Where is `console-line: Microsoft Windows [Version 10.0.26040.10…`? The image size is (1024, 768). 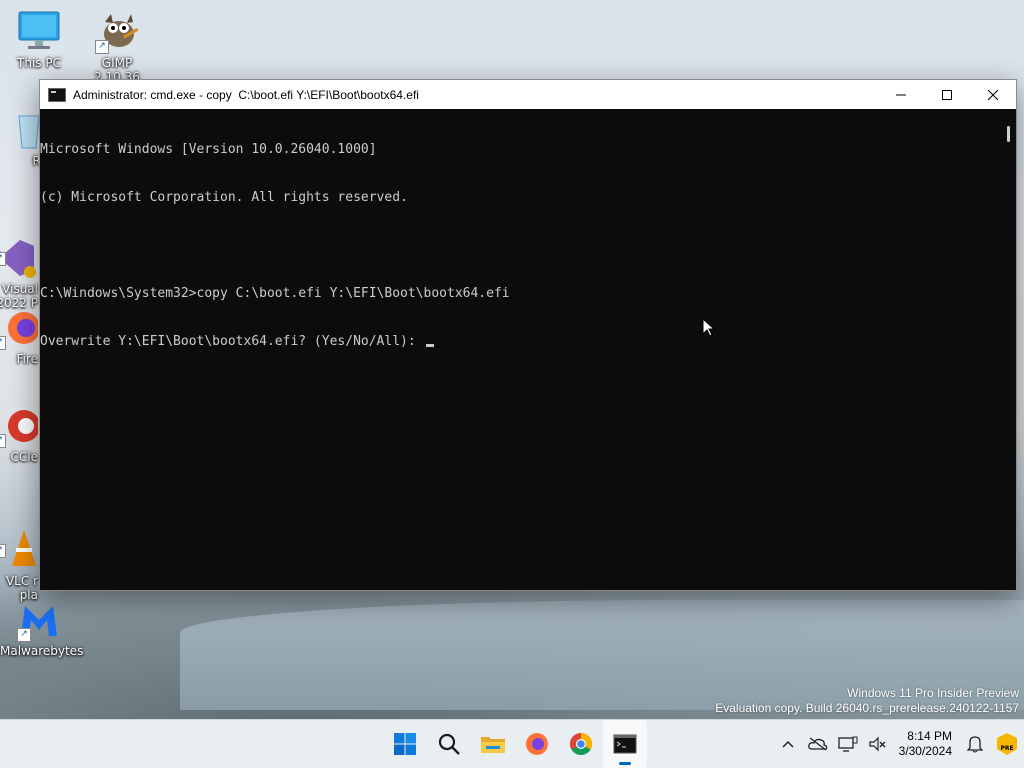 console-line: Microsoft Windows [Version 10.0.26040.10… is located at coordinates (208, 149).